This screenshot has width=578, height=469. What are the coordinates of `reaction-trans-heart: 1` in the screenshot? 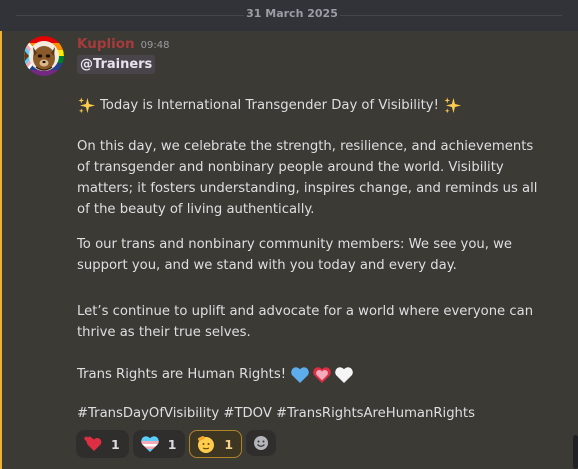 It's located at (159, 444).